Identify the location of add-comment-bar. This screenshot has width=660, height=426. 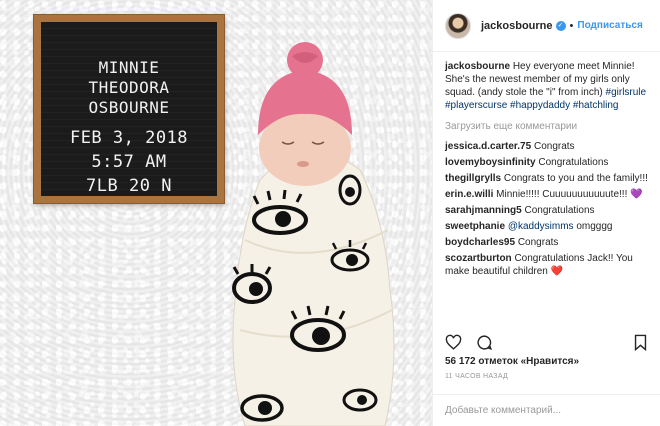
(546, 410).